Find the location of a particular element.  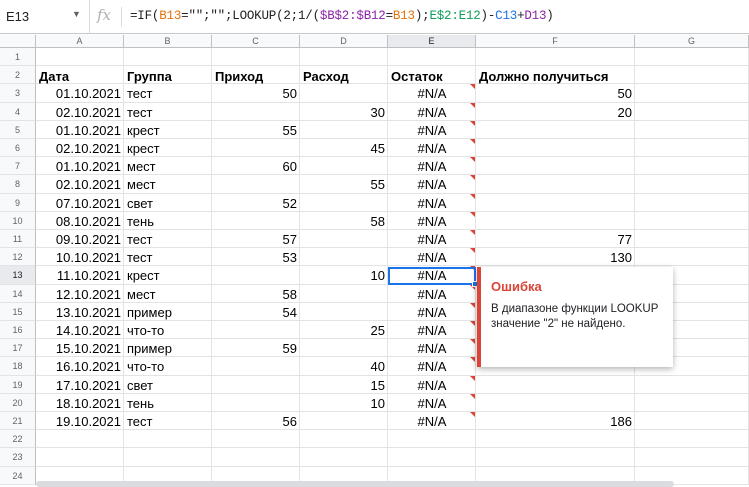

row-header-13: 13 is located at coordinates (18, 275).